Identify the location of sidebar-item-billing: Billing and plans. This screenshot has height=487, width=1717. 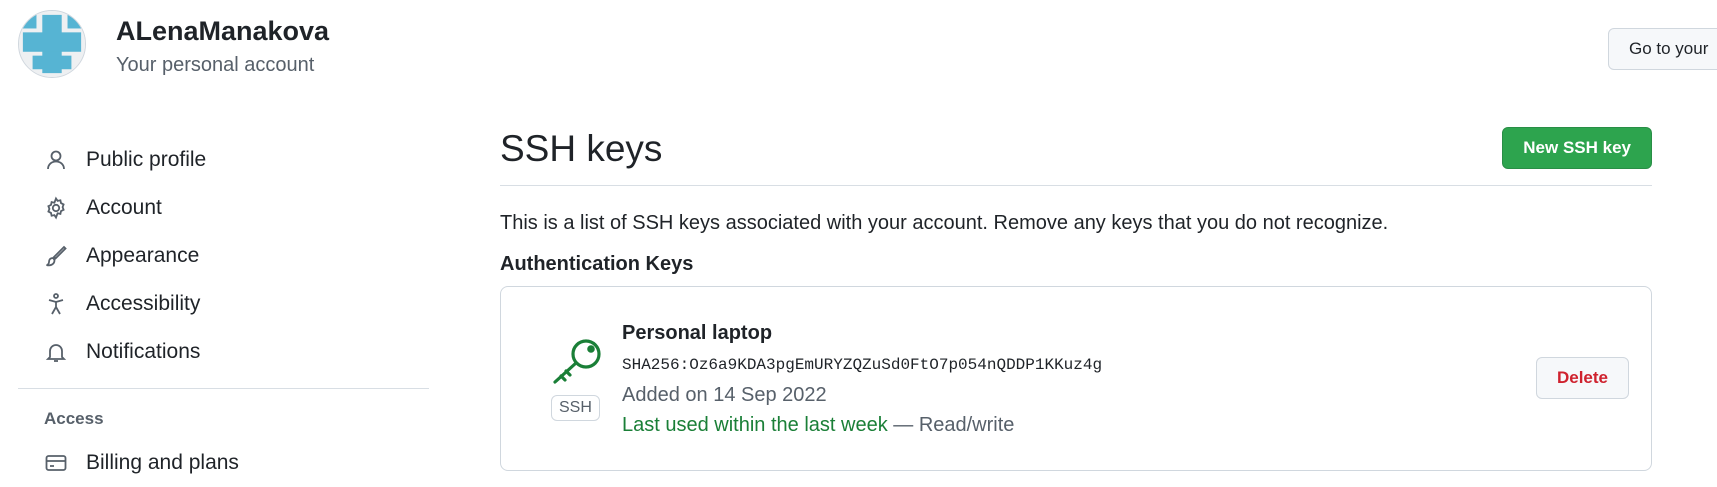
(223, 463).